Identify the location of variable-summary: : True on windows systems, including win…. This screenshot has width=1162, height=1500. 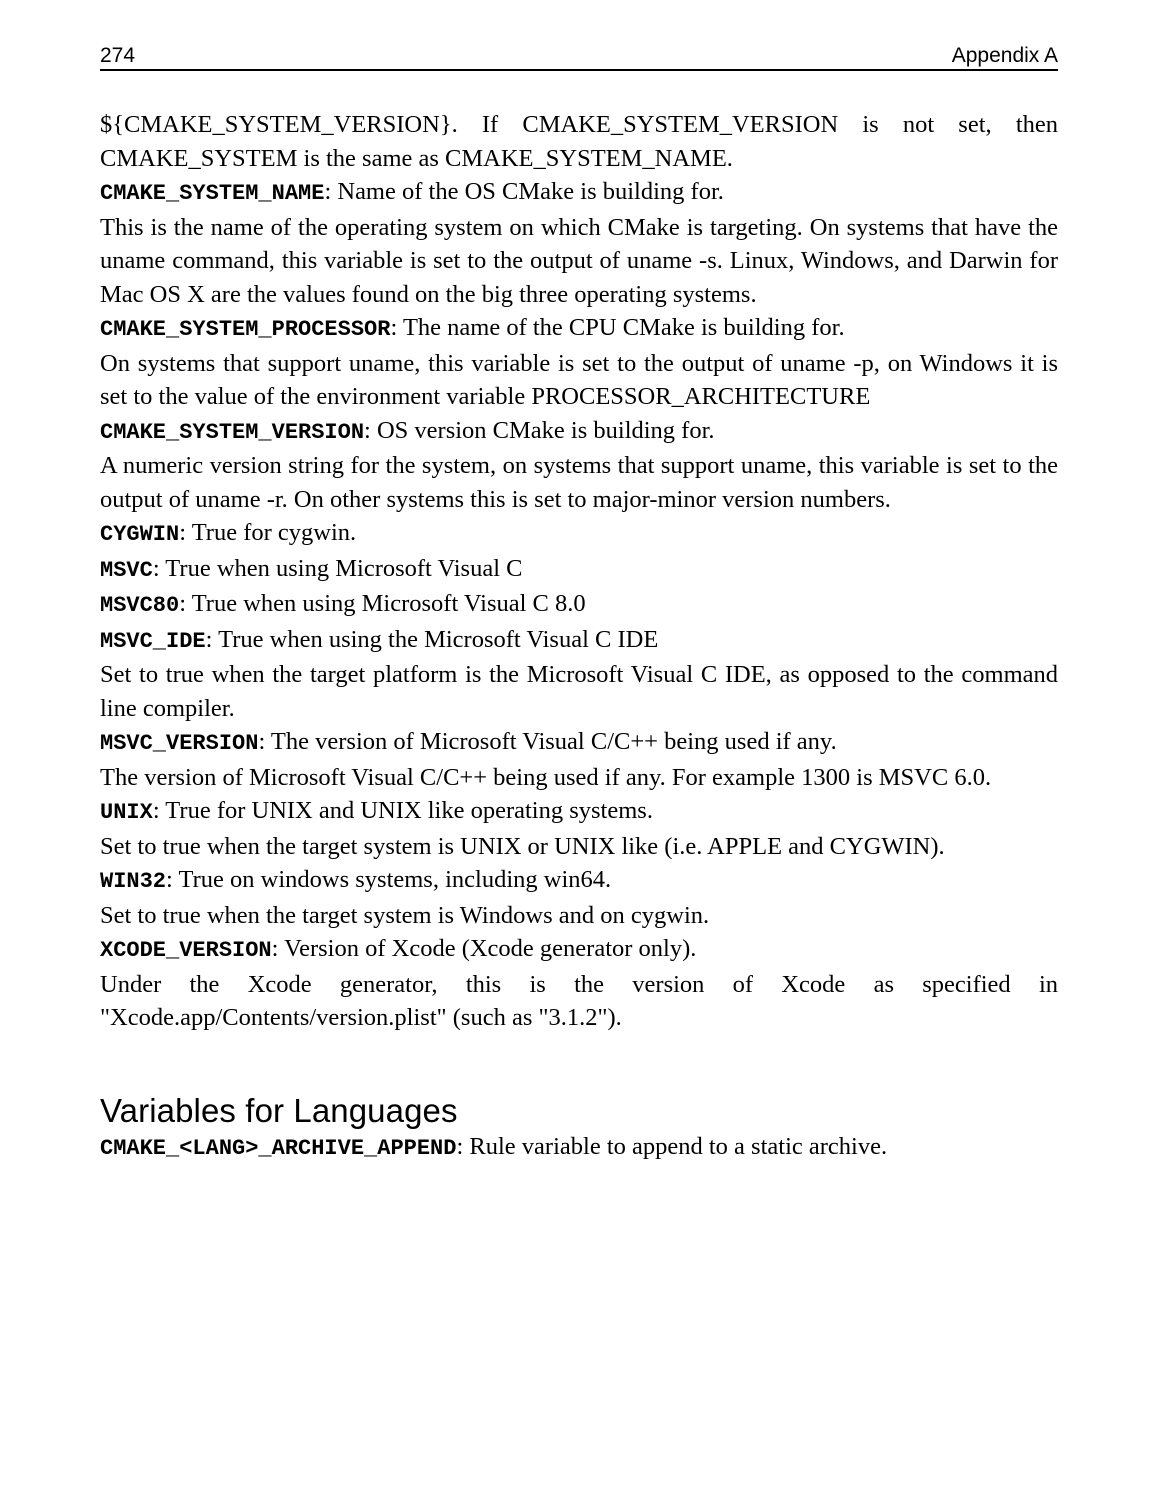
(389, 879).